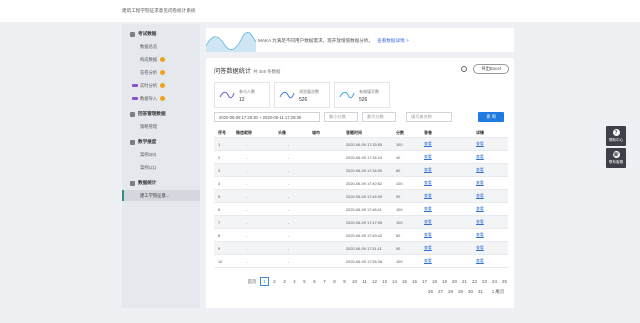  What do you see at coordinates (252, 281) in the screenshot?
I see `first-page-button: 首页` at bounding box center [252, 281].